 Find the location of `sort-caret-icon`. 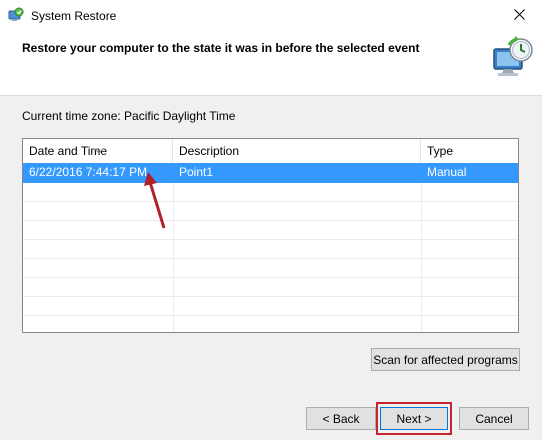

sort-caret-icon is located at coordinates (99, 146).